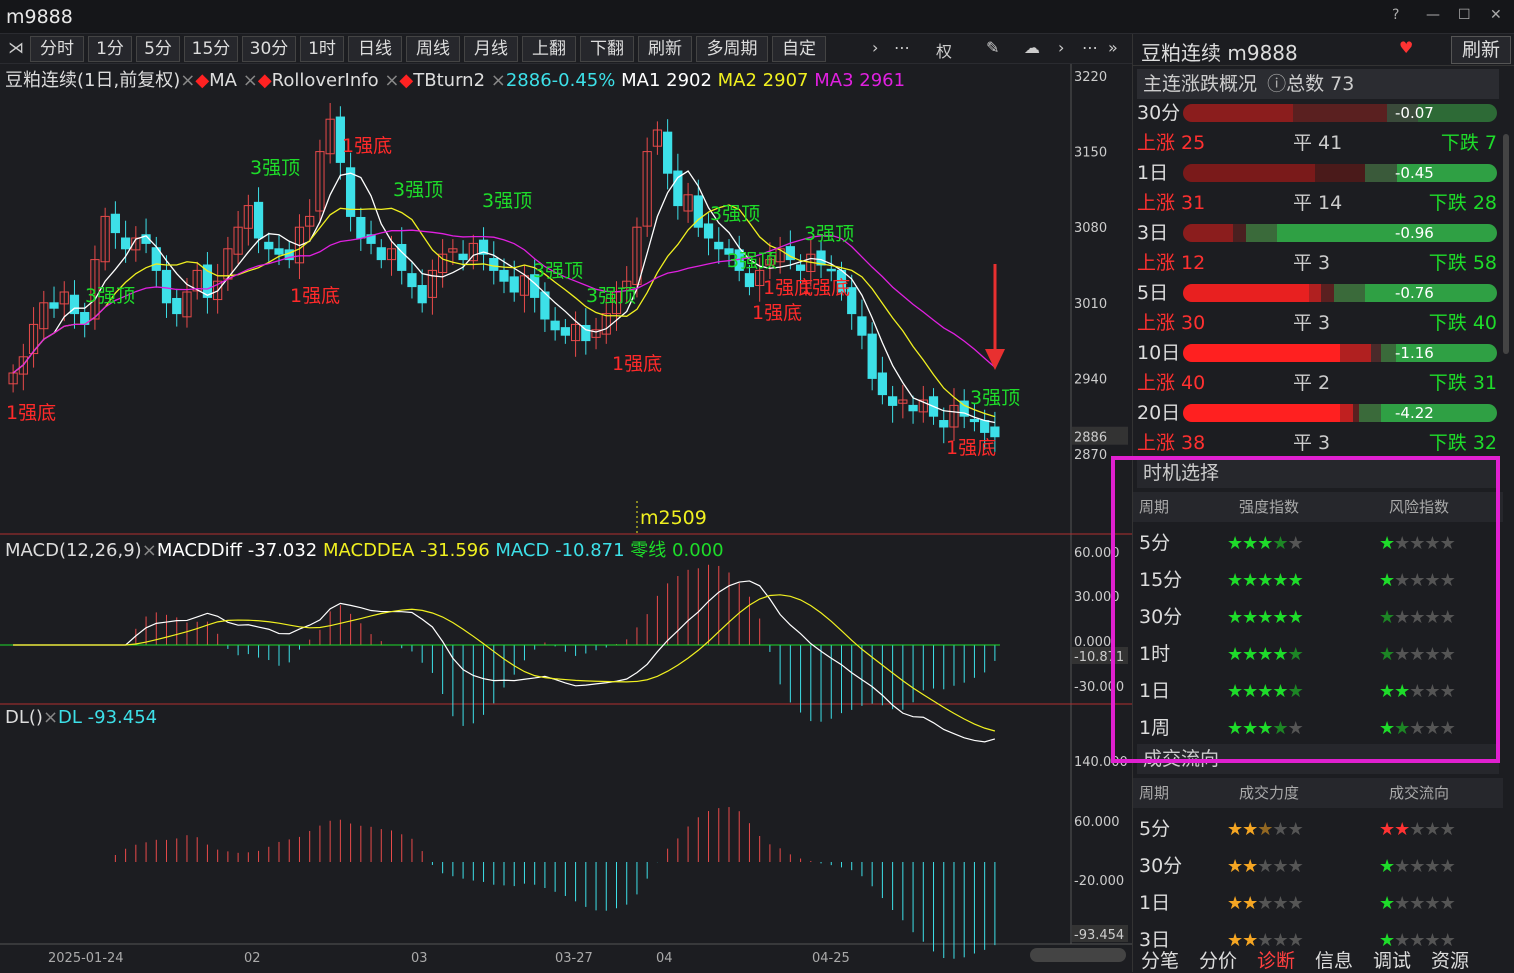  What do you see at coordinates (211, 49) in the screenshot?
I see `toolbar-button-3: 15分` at bounding box center [211, 49].